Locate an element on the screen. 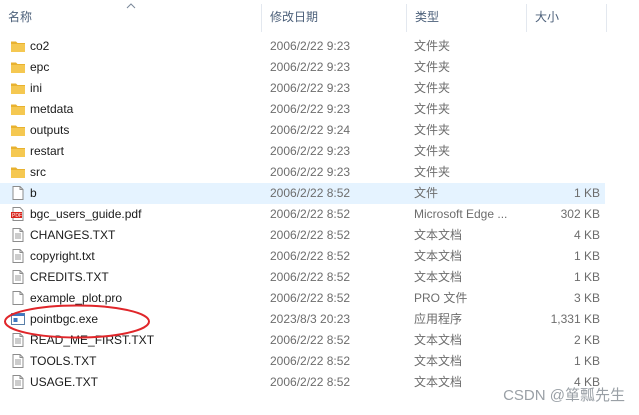 This screenshot has height=415, width=639. file-row: copyright.txt 2006/2/22 8:52 文本文档 1 KB is located at coordinates (302, 256).